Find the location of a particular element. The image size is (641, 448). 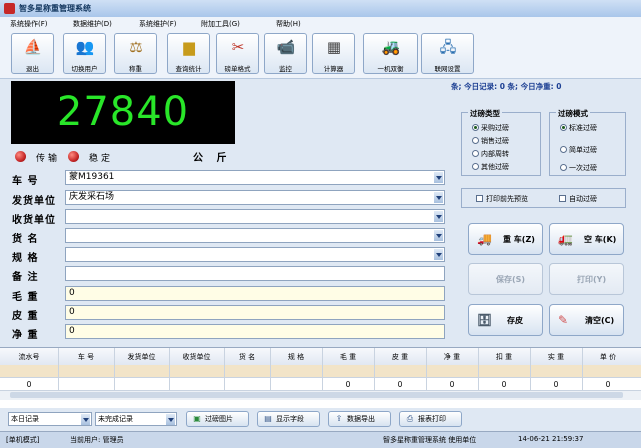

radio-icon is located at coordinates (475, 166).